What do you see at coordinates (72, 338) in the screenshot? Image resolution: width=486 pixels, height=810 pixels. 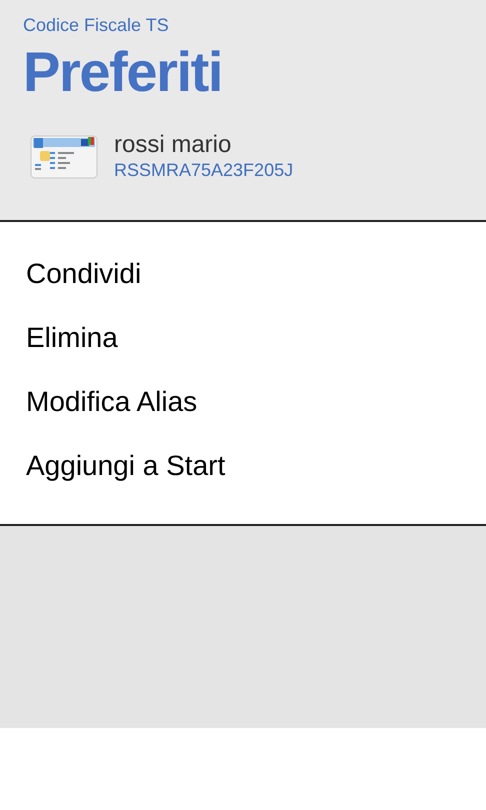 I see `menu-item: Elimina` at bounding box center [72, 338].